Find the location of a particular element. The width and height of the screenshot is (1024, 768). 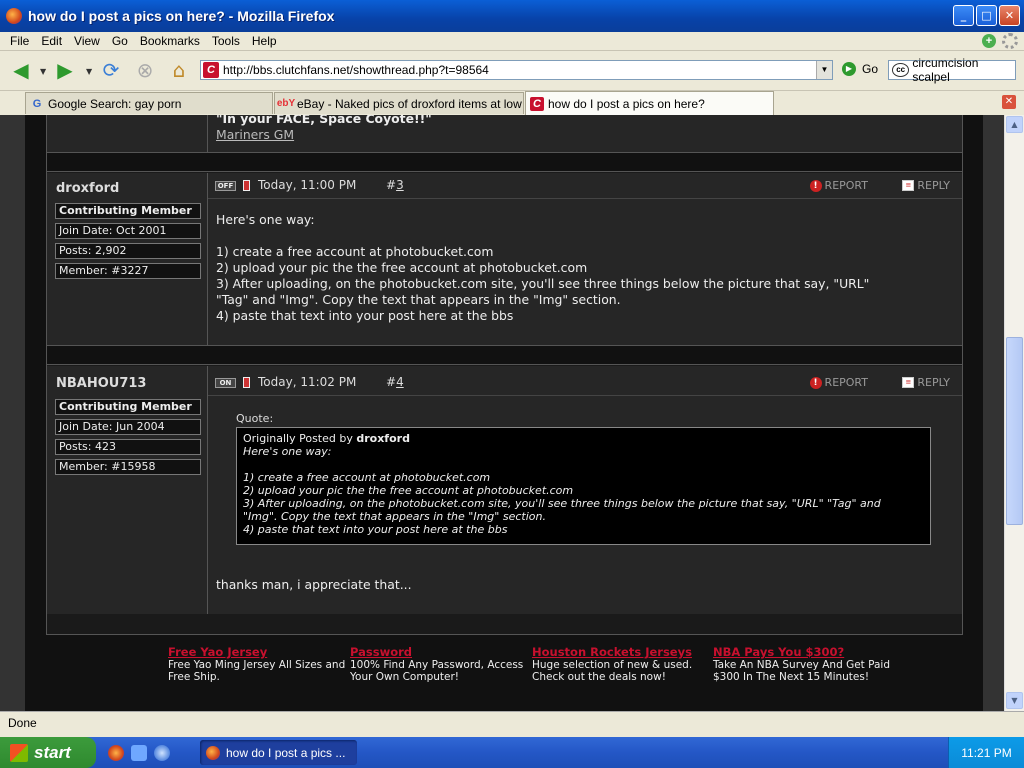

tab-google-search: G Google Search: gay porn is located at coordinates (149, 103).